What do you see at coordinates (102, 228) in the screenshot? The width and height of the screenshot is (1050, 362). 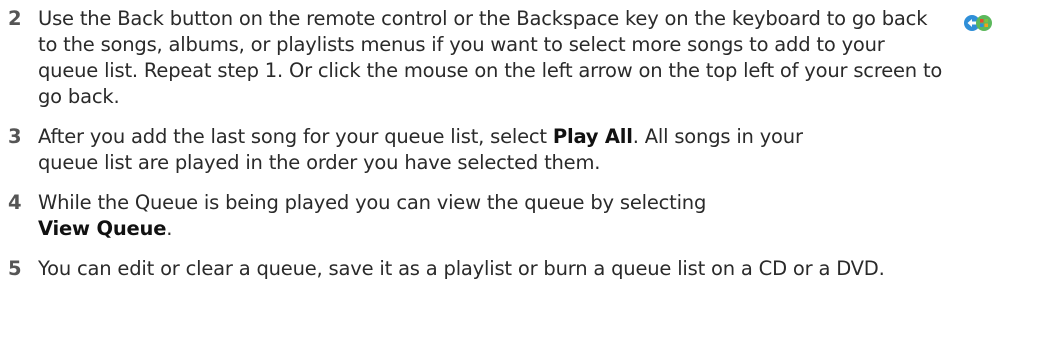 I see `view-queue-label: View Queue` at bounding box center [102, 228].